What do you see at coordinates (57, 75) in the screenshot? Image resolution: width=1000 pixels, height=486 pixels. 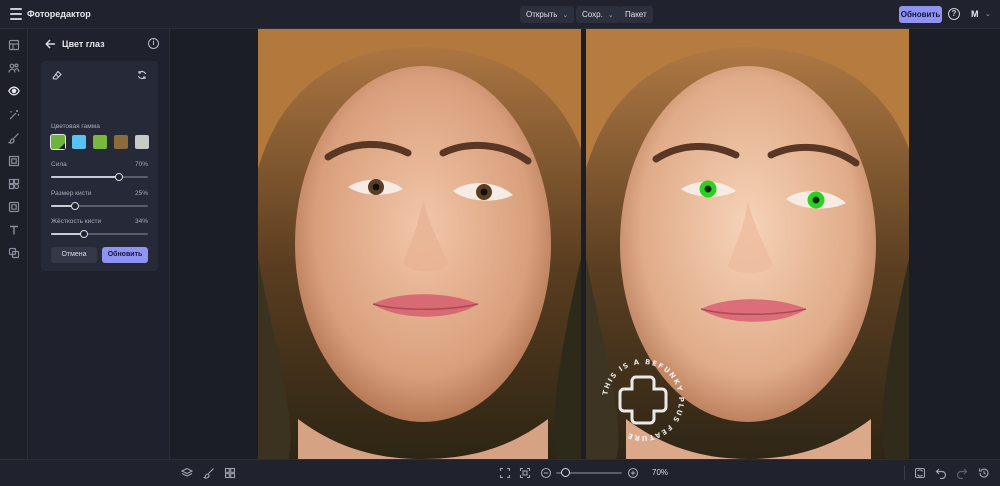 I see `eraser-icon` at bounding box center [57, 75].